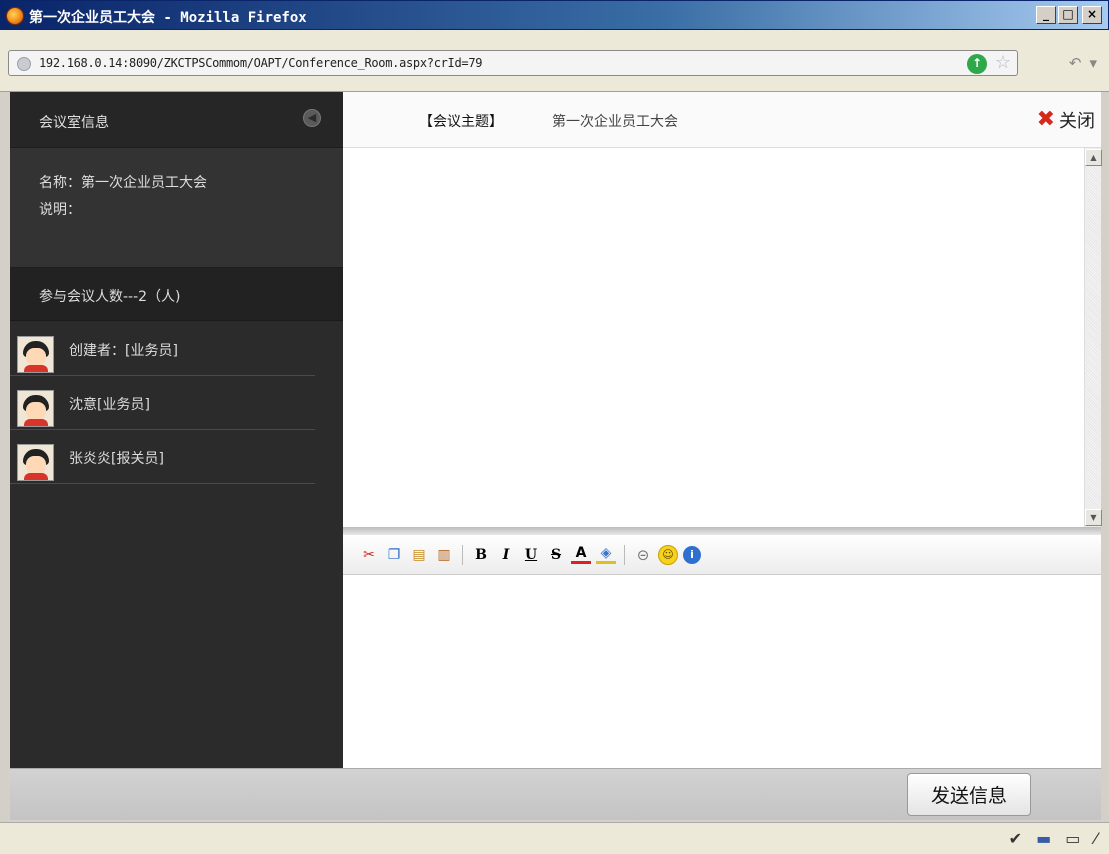 The height and width of the screenshot is (854, 1109). What do you see at coordinates (116, 459) in the screenshot?
I see `member-name: 张炎炎[报关员]` at bounding box center [116, 459].